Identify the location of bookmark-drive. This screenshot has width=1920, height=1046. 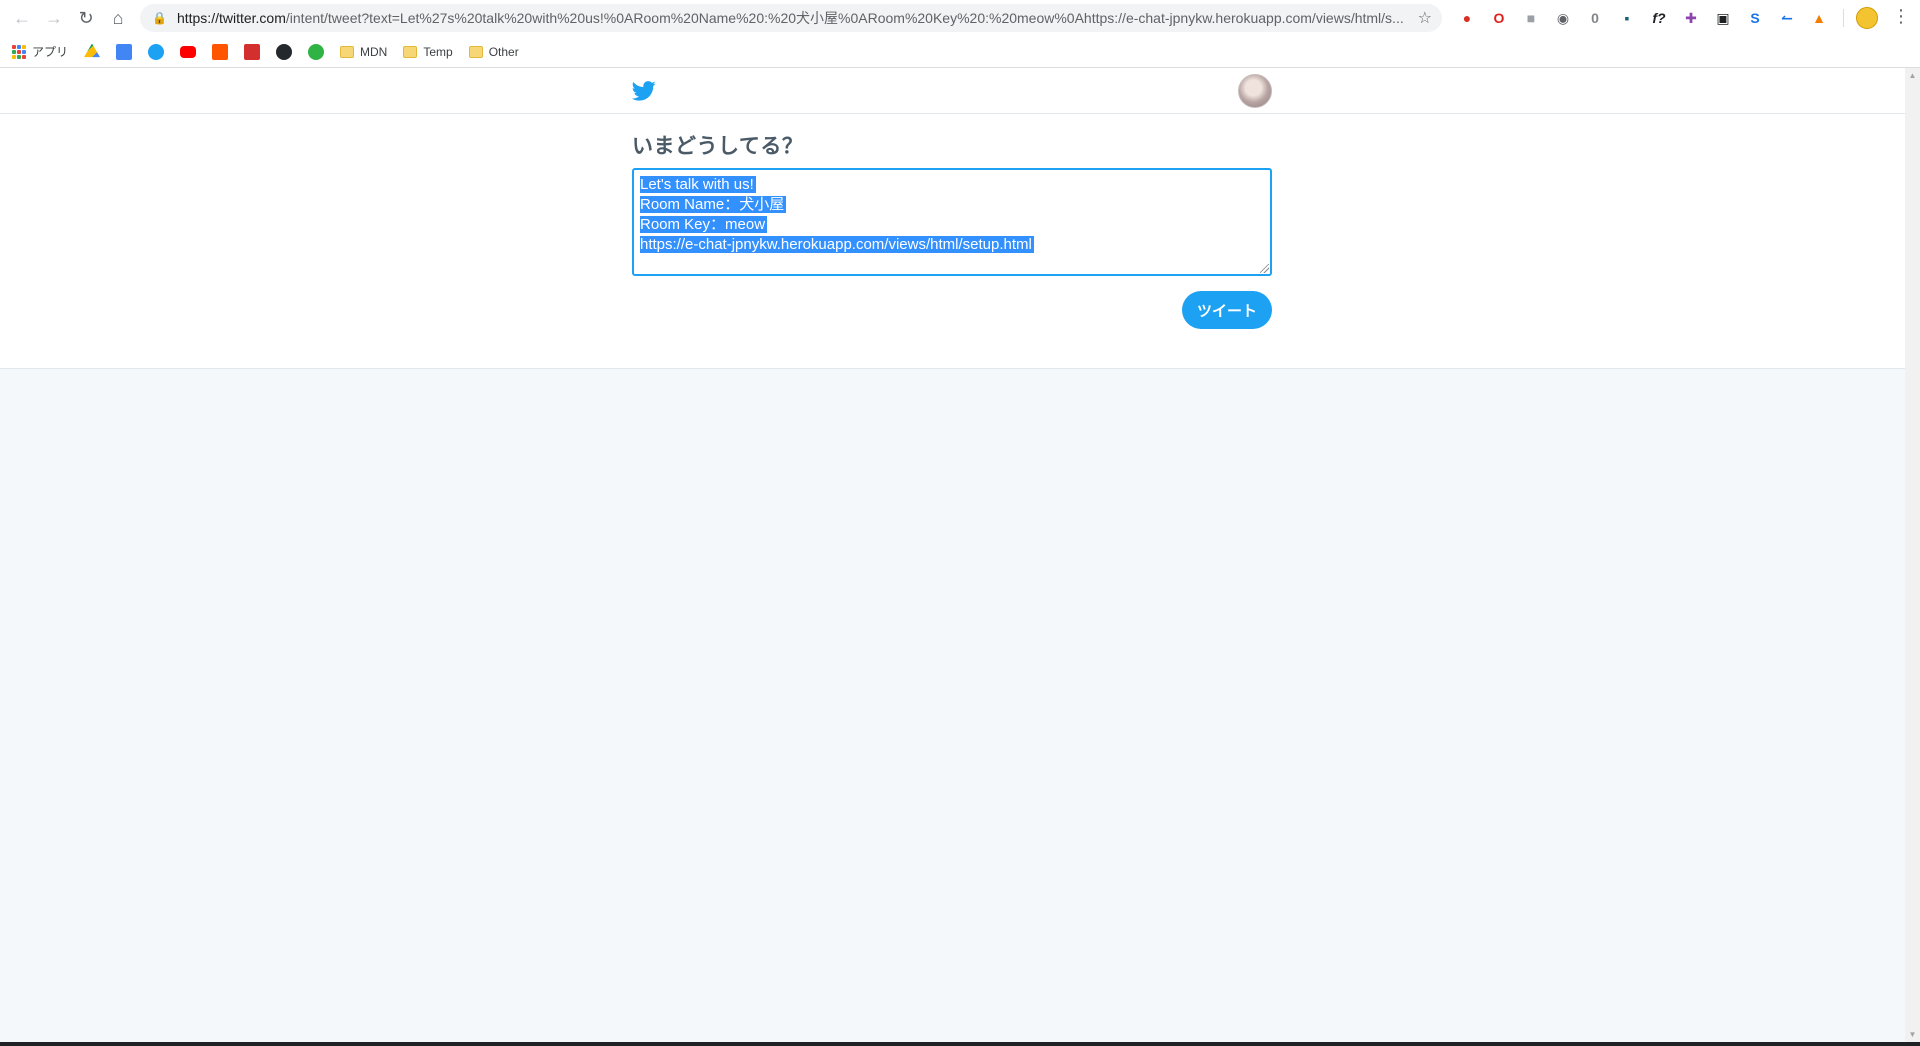
(92, 51).